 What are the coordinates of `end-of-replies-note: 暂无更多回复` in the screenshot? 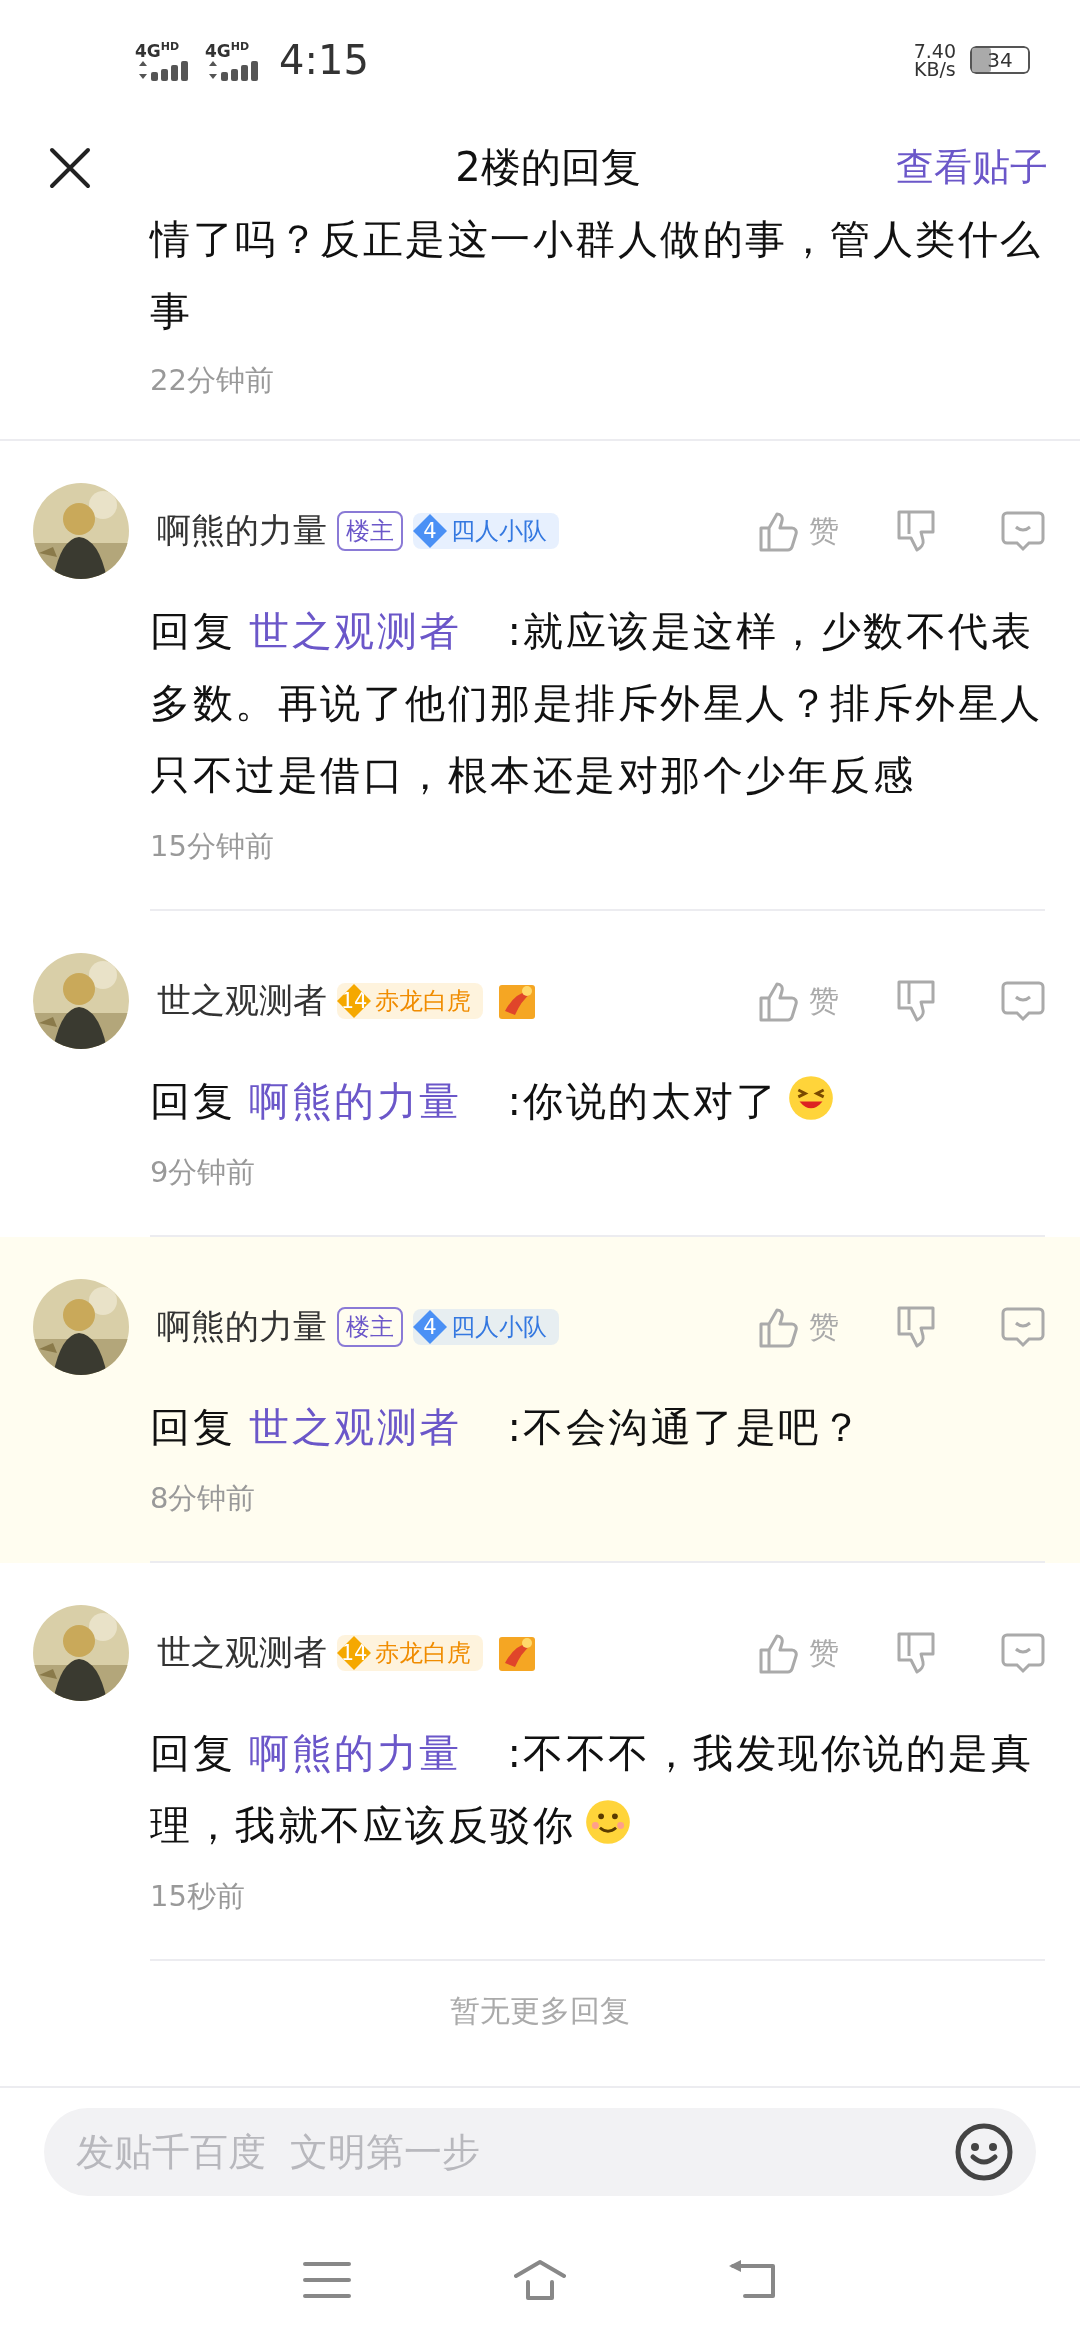 It's located at (540, 2011).